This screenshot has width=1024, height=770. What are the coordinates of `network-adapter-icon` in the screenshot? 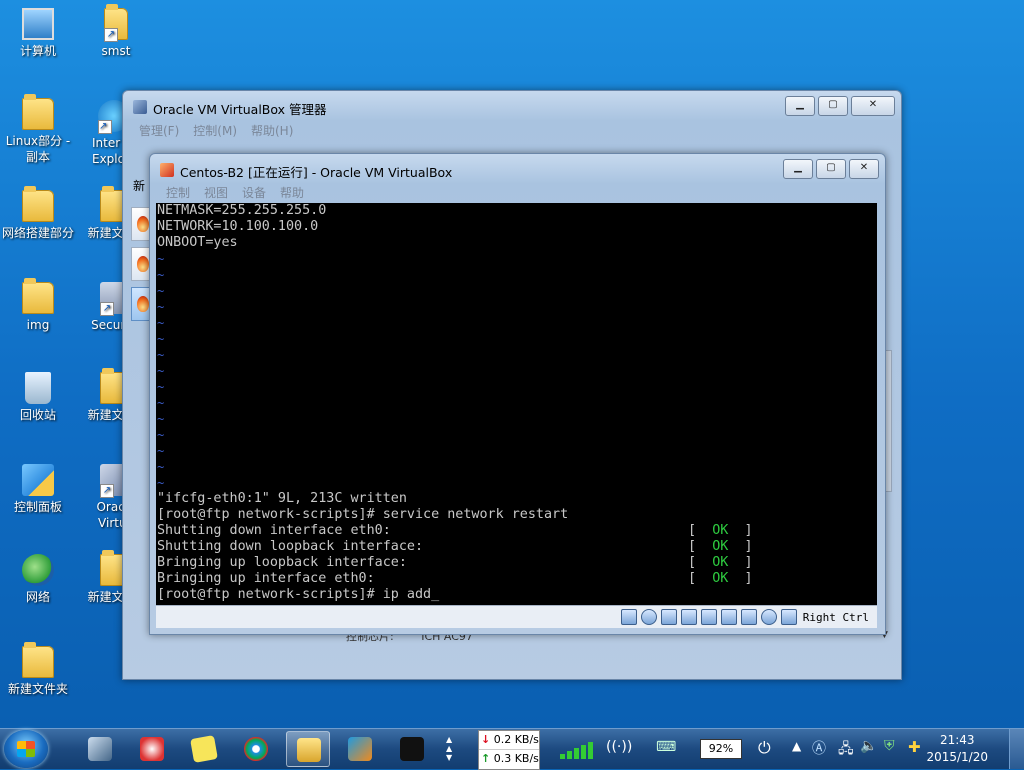 It's located at (688, 617).